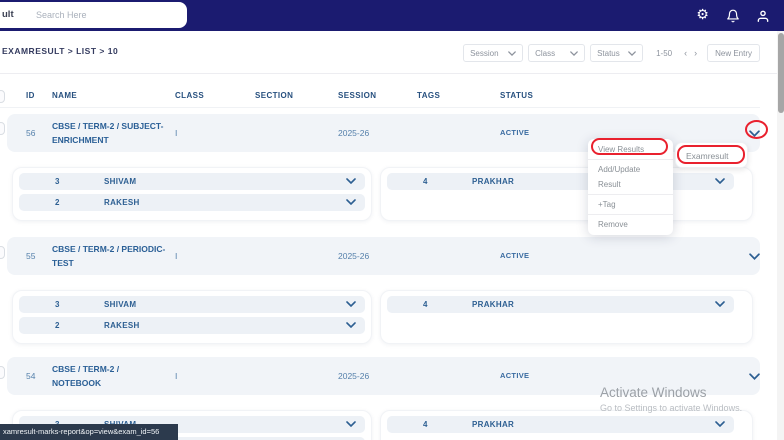 The width and height of the screenshot is (784, 440). What do you see at coordinates (31, 376) in the screenshot?
I see `row-id: 54` at bounding box center [31, 376].